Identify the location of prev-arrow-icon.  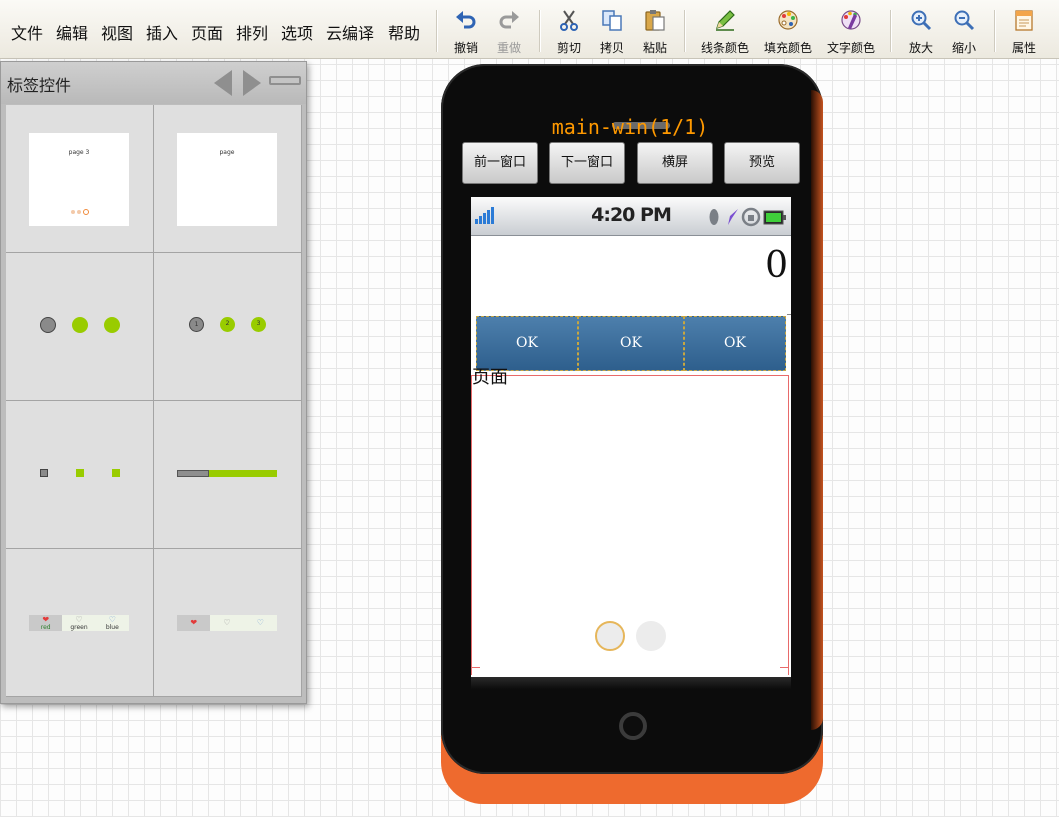
(223, 83).